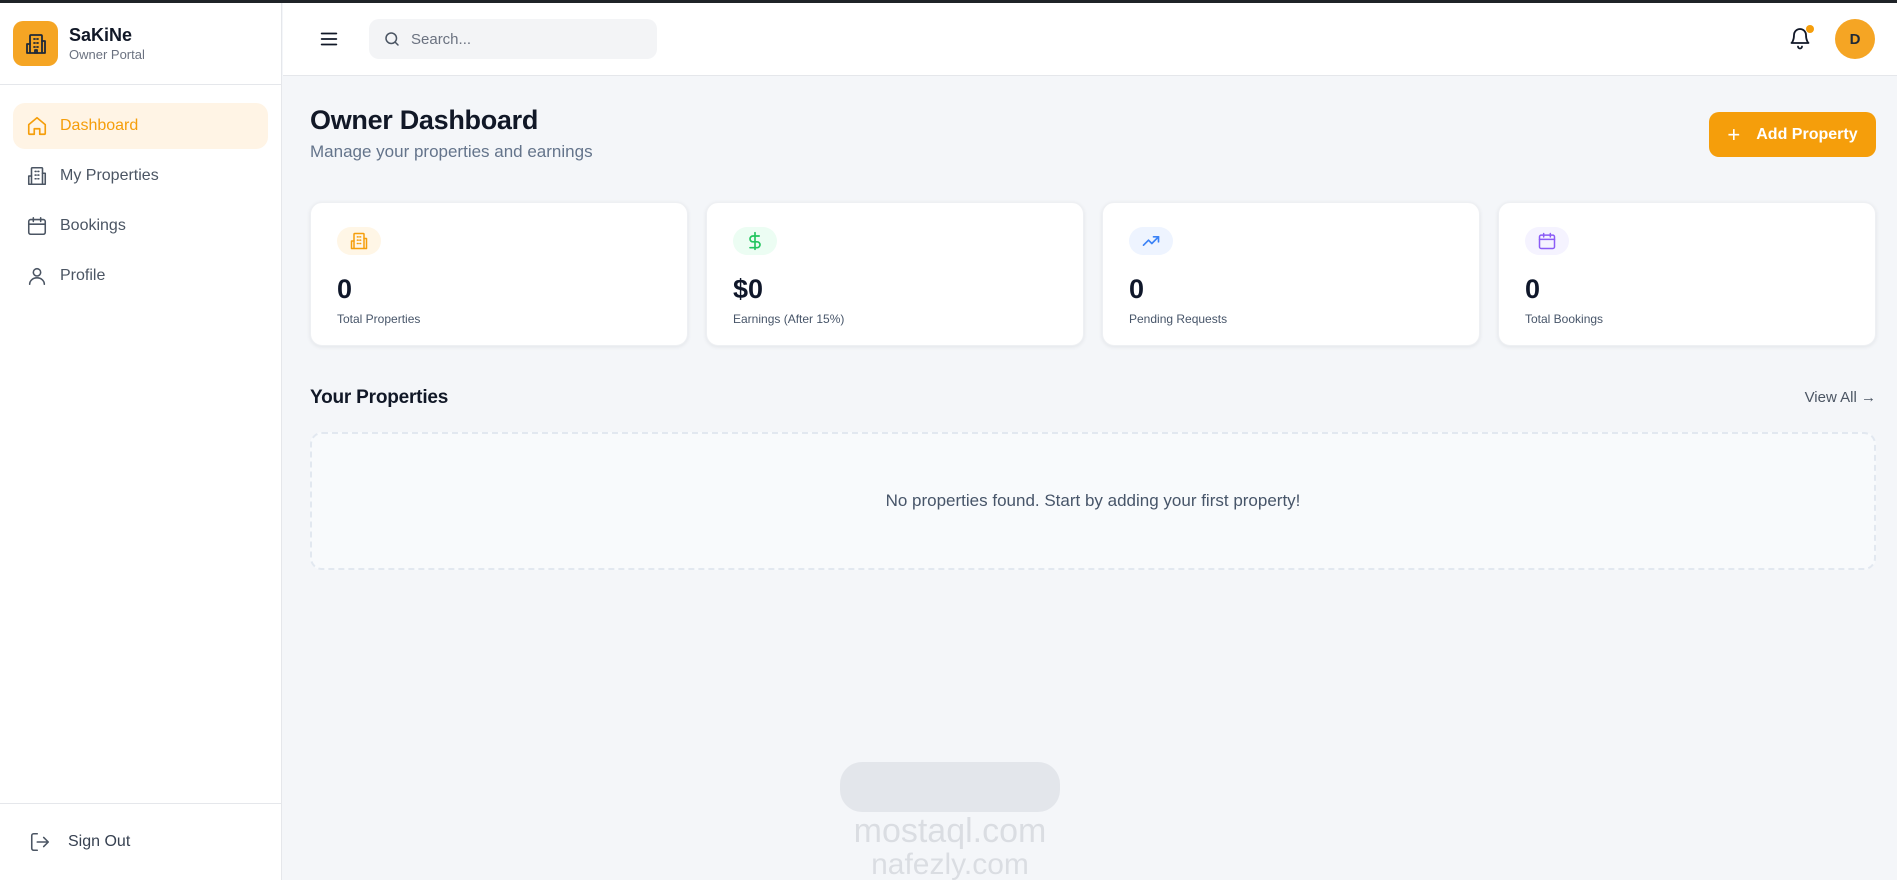  I want to click on hamburger-menu-icon, so click(329, 39).